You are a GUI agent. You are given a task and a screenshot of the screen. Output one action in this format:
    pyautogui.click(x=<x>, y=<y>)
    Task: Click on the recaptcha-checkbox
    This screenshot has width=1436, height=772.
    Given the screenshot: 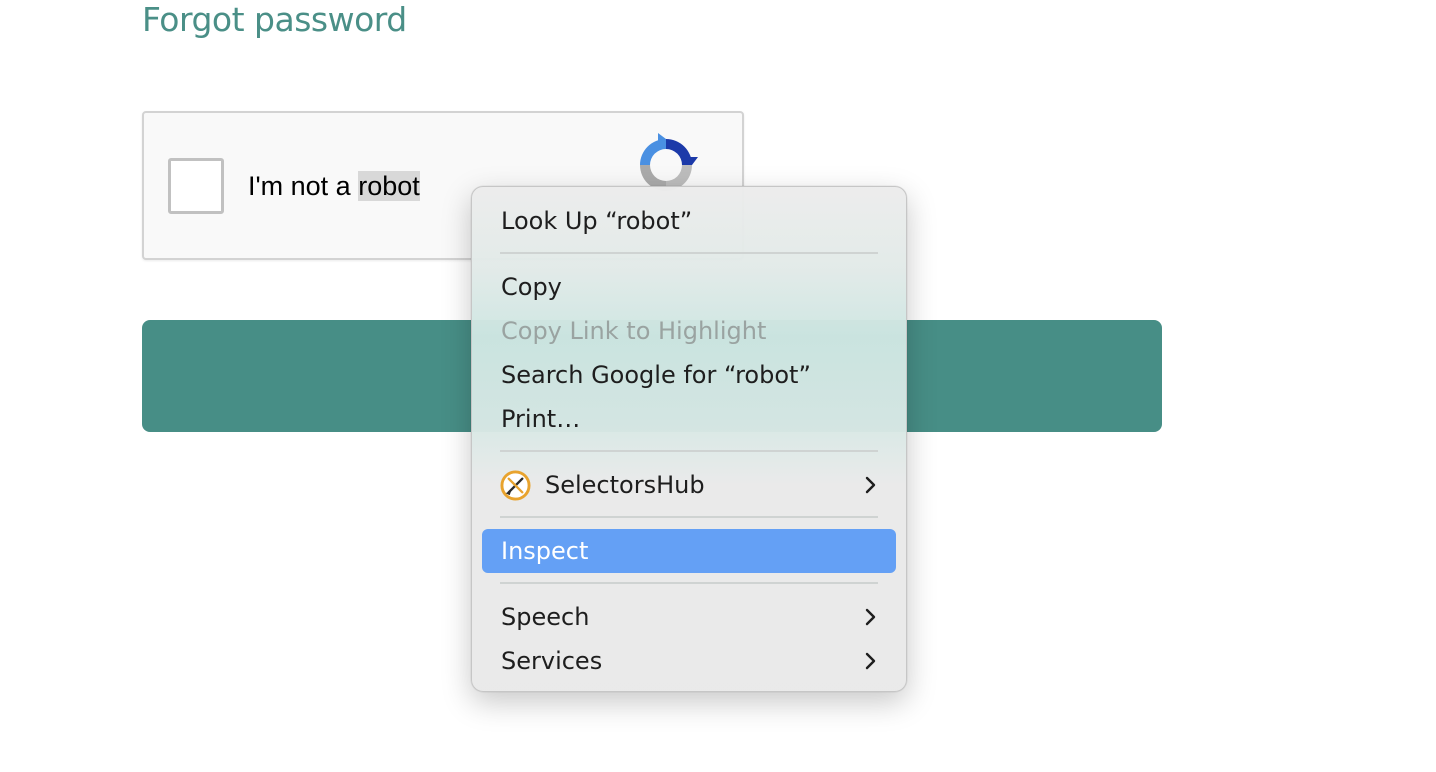 What is the action you would take?
    pyautogui.click(x=196, y=186)
    